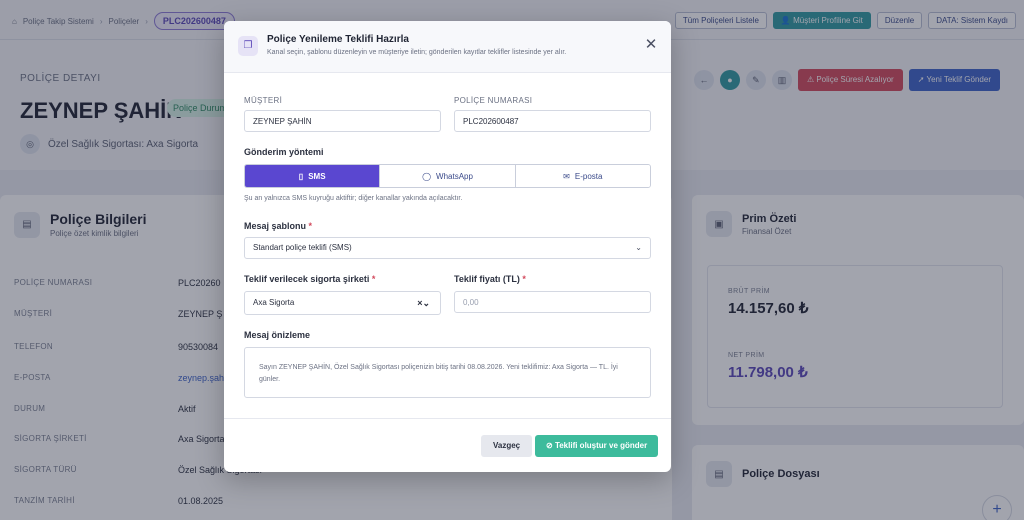 This screenshot has width=1024, height=520. What do you see at coordinates (588, 176) in the screenshot?
I see `channel-label: E-posta` at bounding box center [588, 176].